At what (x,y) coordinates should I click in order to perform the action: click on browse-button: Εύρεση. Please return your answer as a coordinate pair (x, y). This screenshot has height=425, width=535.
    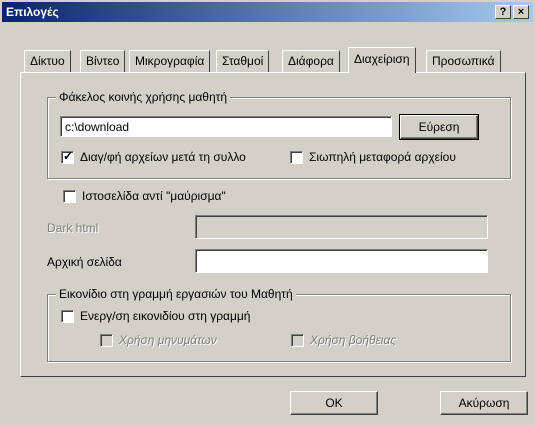
    Looking at the image, I should click on (439, 127).